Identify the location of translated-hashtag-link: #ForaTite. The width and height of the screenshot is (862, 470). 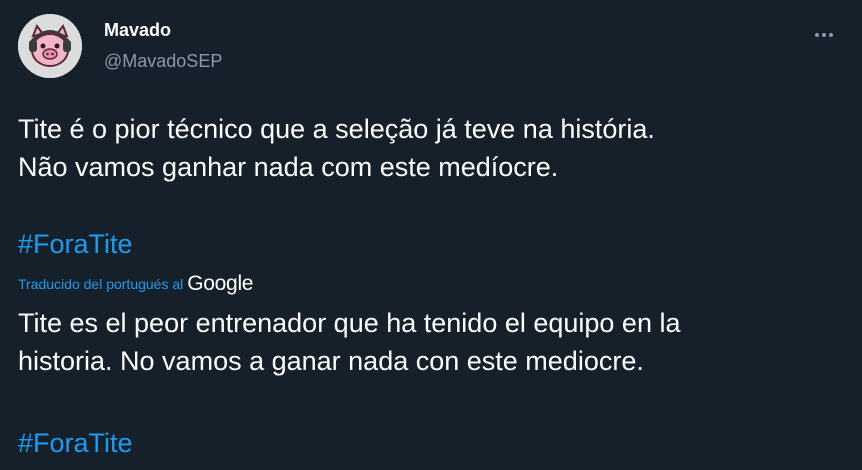
(75, 443).